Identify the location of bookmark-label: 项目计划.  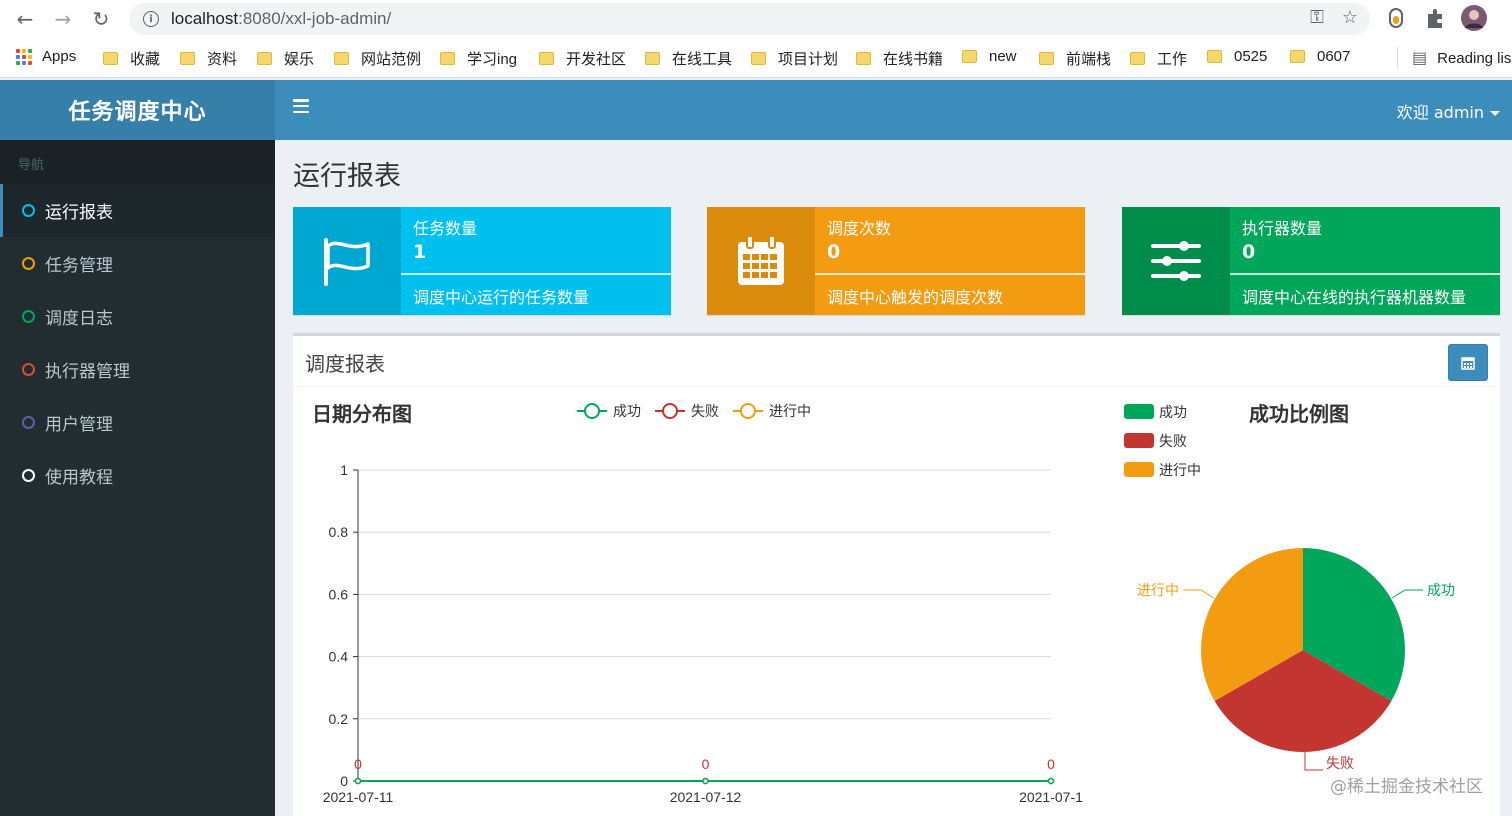
(808, 59).